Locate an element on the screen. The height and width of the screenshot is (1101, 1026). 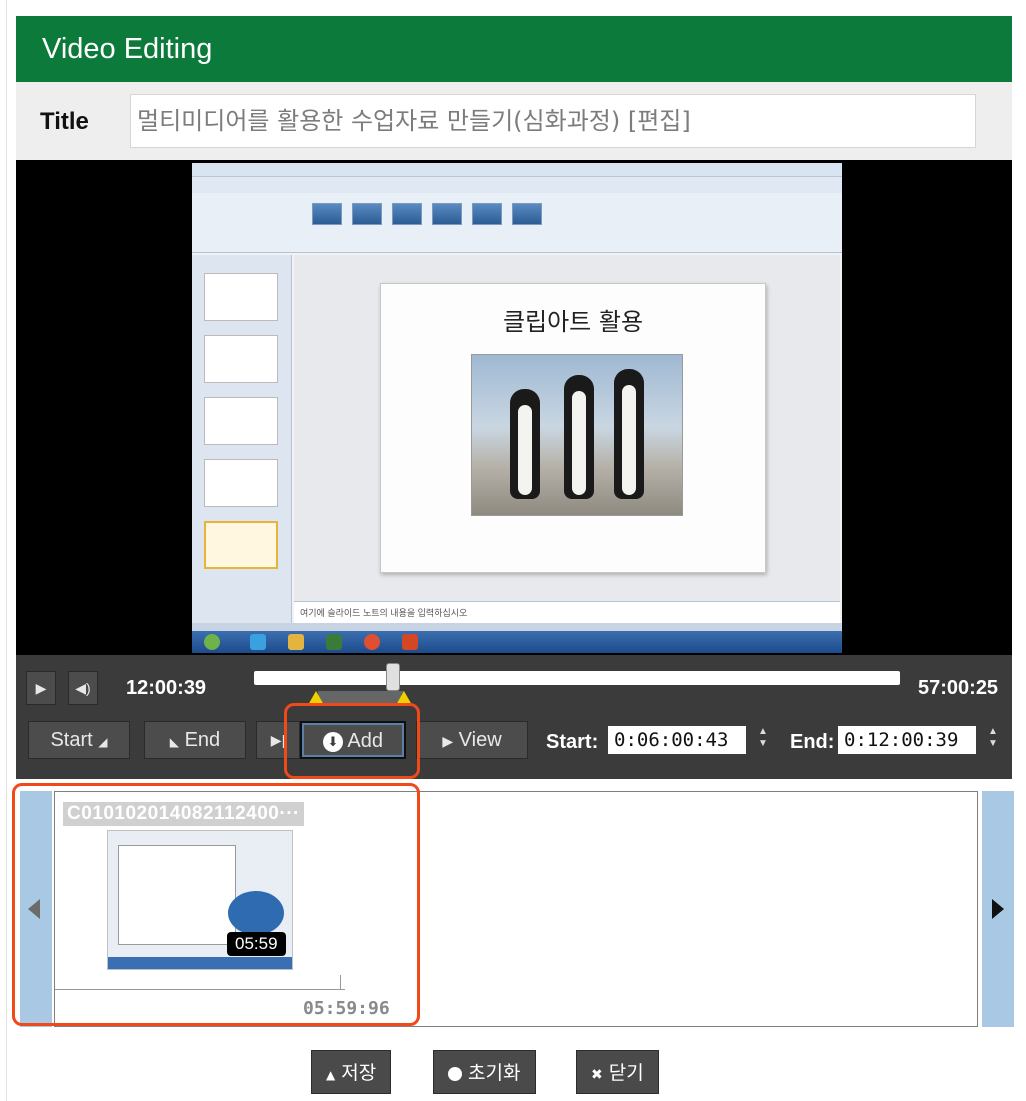
clip-highlight is located at coordinates (216, 904).